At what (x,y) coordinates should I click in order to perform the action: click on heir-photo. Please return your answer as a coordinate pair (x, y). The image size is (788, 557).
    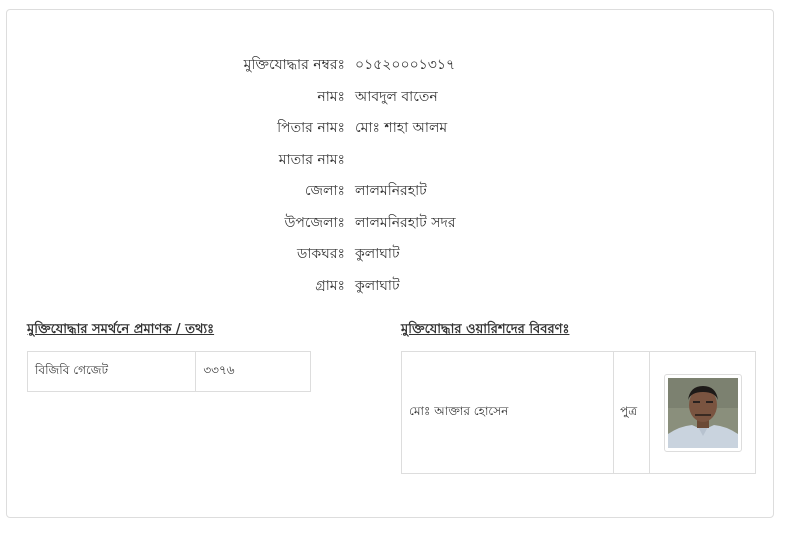
    Looking at the image, I should click on (702, 412).